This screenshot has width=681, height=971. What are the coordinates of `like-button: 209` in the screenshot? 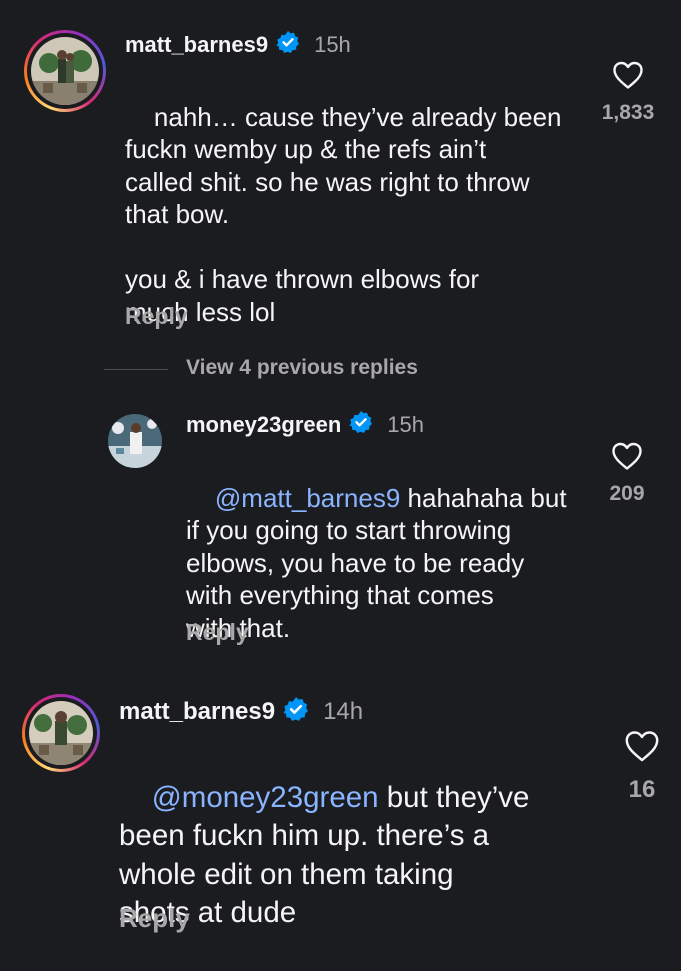 It's located at (627, 473).